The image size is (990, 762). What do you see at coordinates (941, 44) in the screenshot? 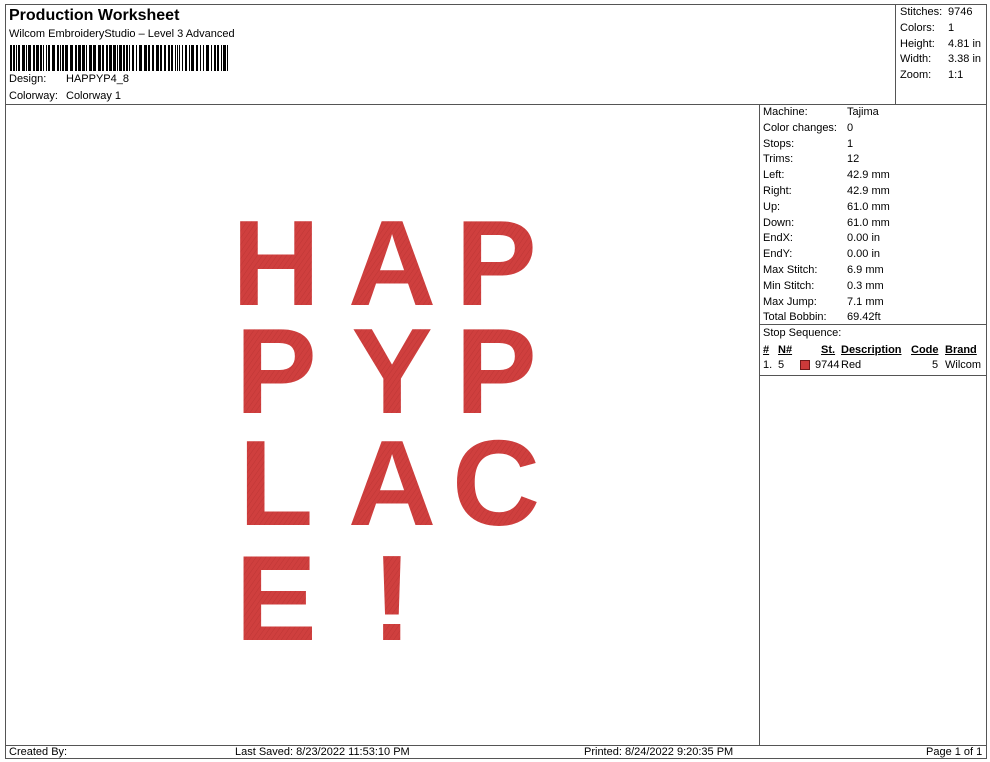
I see `stat-height: Height: 4.81 in` at bounding box center [941, 44].